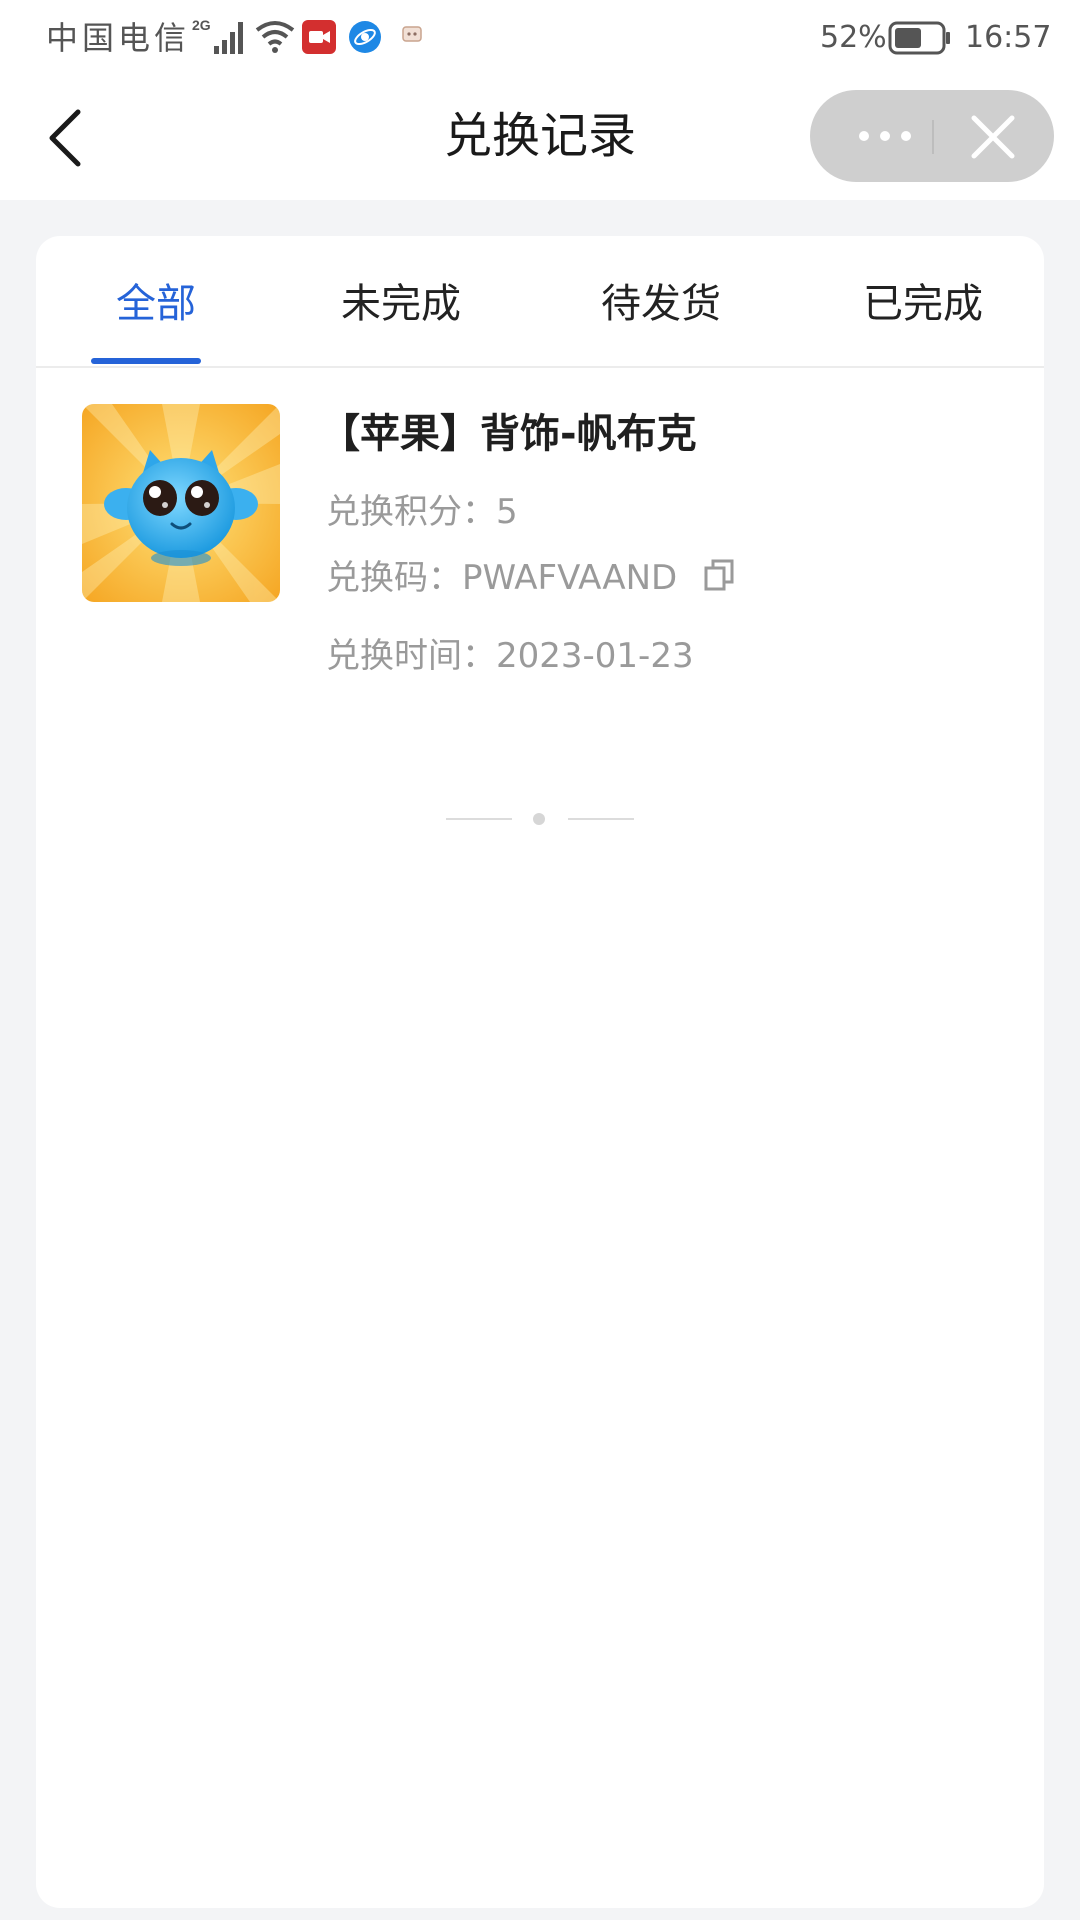 Image resolution: width=1080 pixels, height=1920 pixels. Describe the element at coordinates (920, 40) in the screenshot. I see `battery-icon` at that location.